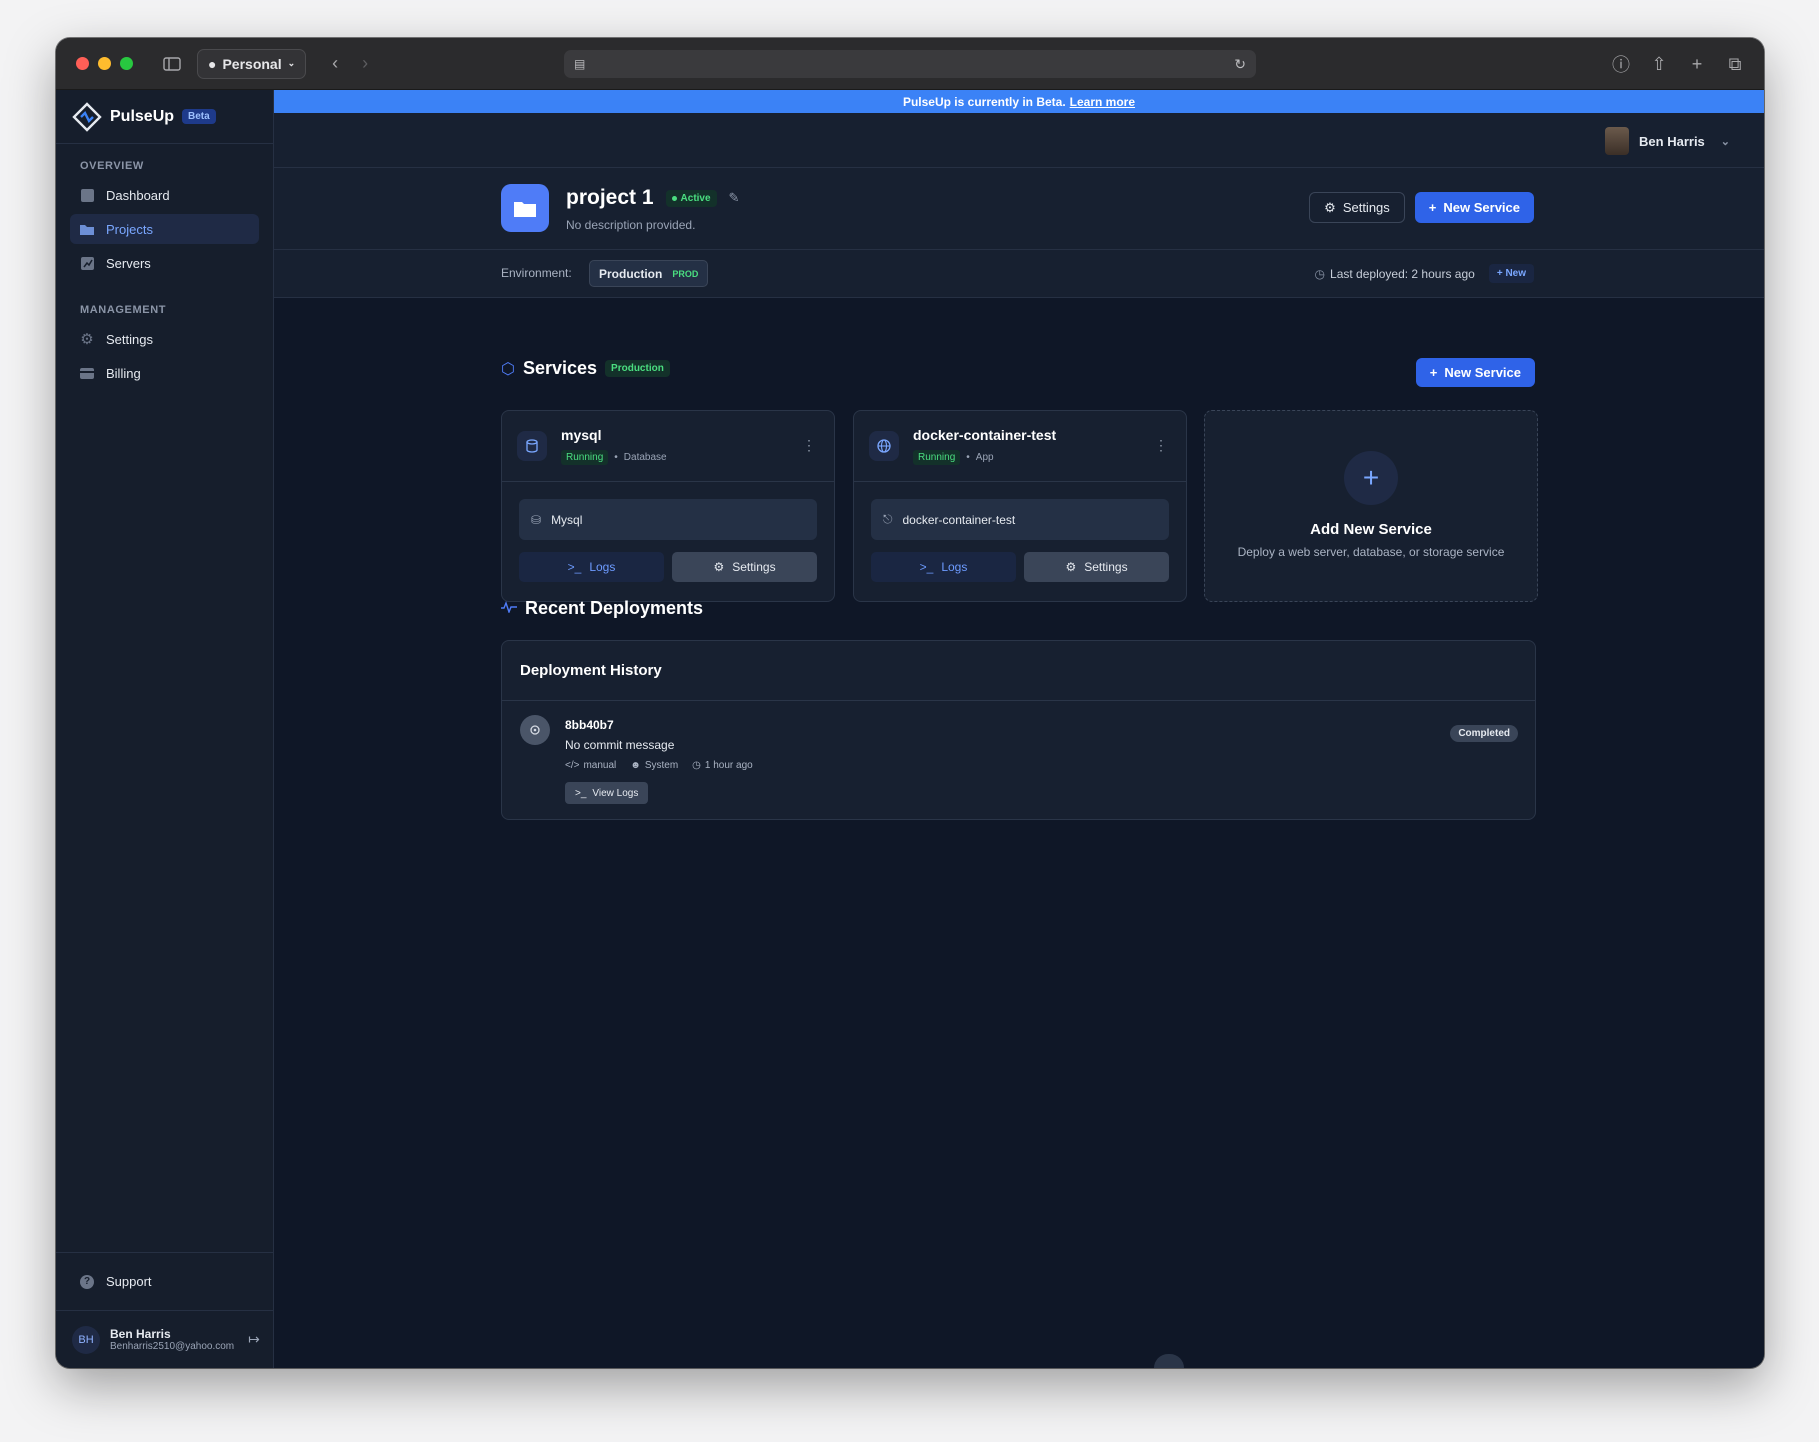 The width and height of the screenshot is (1819, 1442). I want to click on sidebar-item-dashboard: Dashboard, so click(164, 195).